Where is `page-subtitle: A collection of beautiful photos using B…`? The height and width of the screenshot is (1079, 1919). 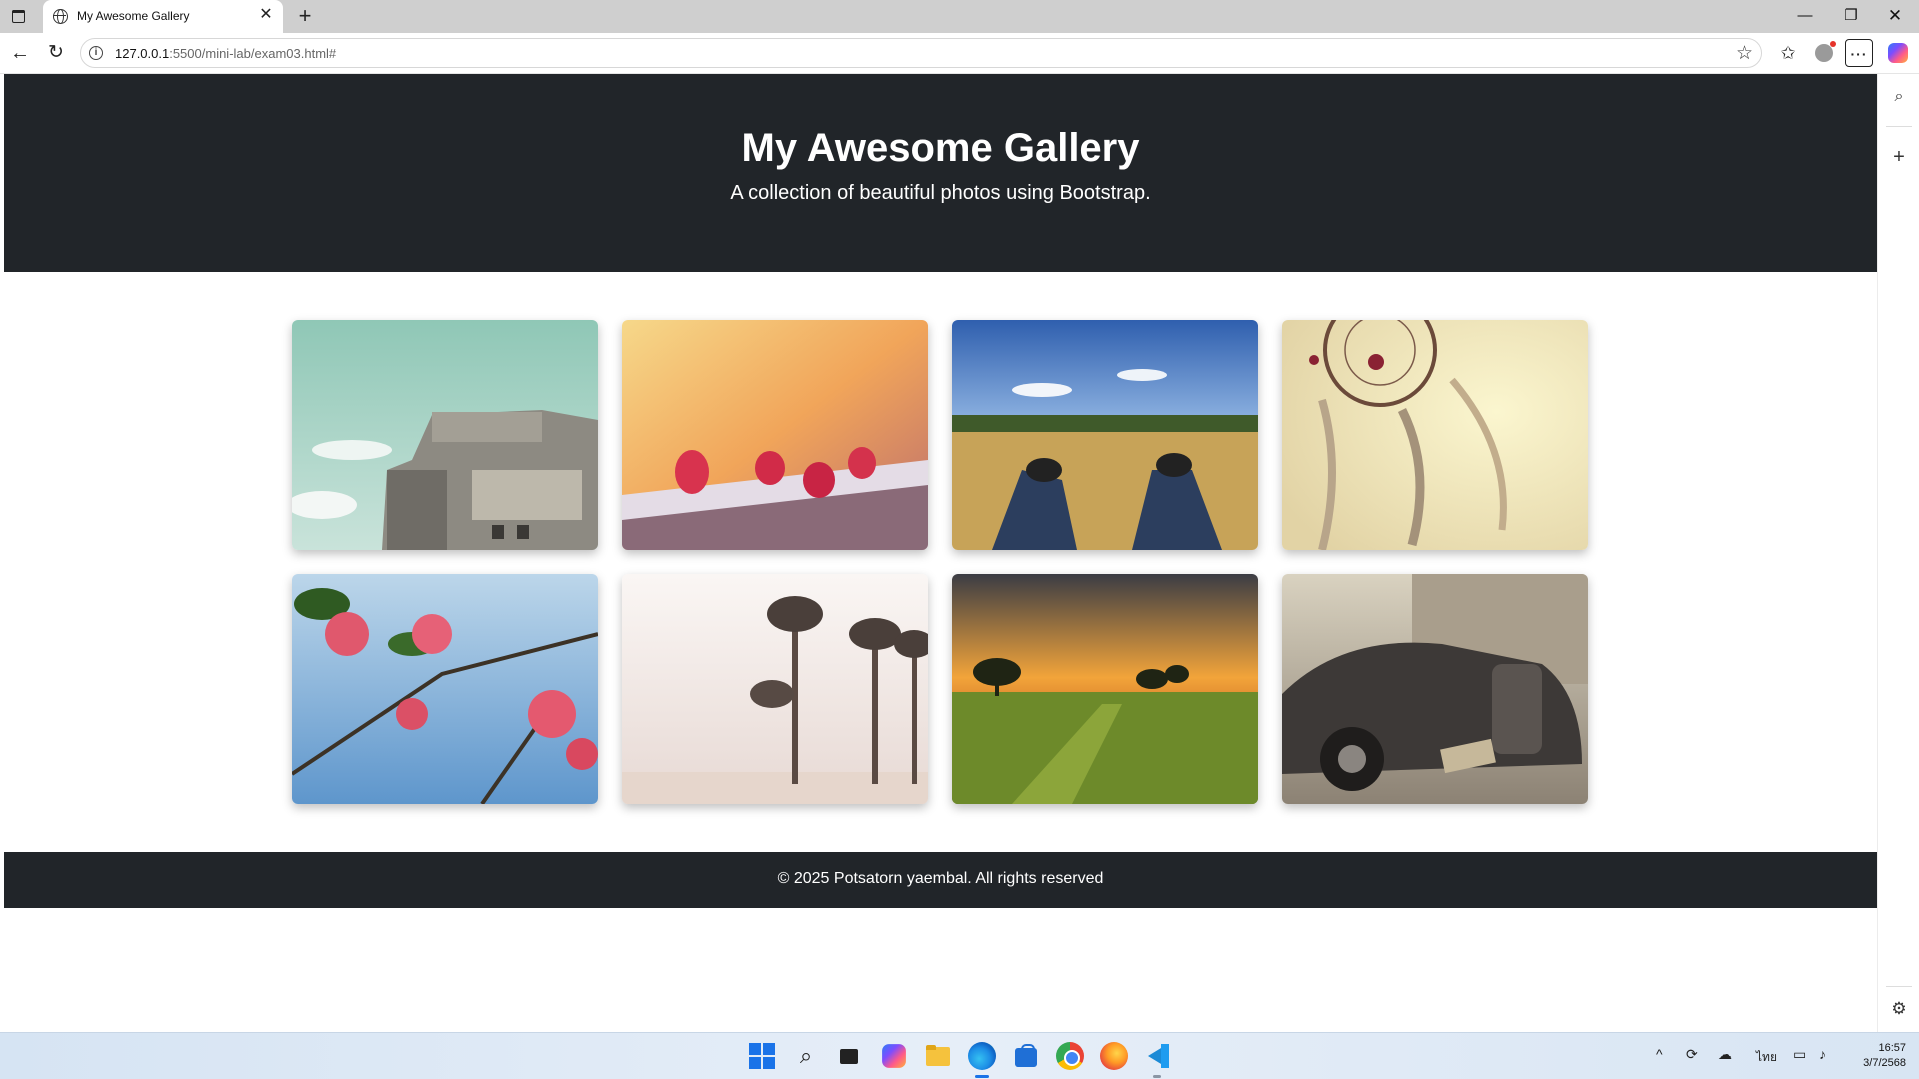 page-subtitle: A collection of beautiful photos using B… is located at coordinates (940, 193).